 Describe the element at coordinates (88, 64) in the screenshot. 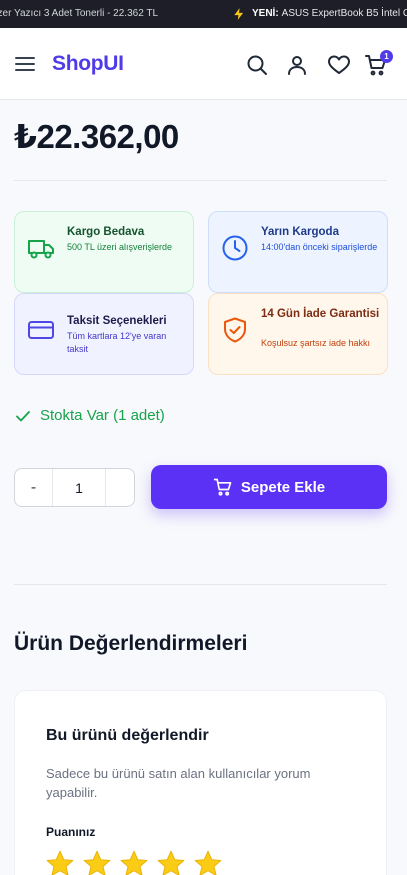

I see `logo: ShopUI` at that location.